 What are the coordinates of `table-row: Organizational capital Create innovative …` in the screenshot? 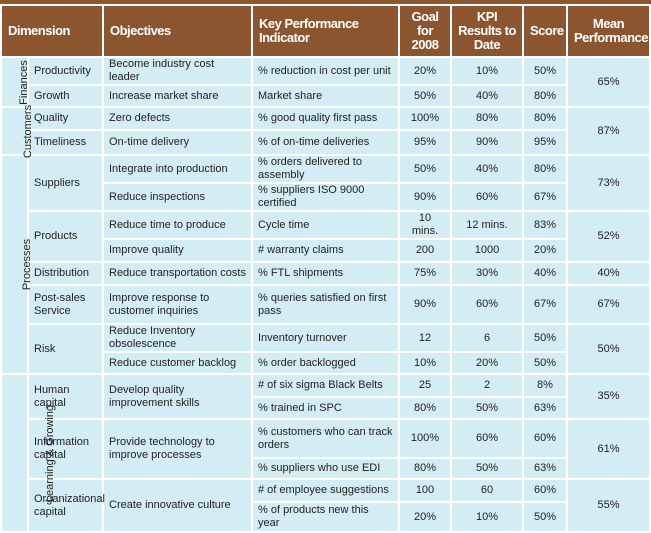 It's located at (326, 505).